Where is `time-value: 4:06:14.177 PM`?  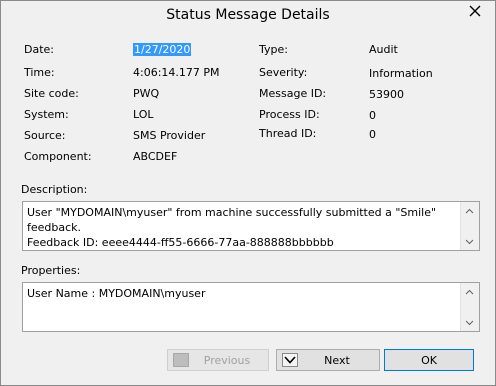
time-value: 4:06:14.177 PM is located at coordinates (176, 72).